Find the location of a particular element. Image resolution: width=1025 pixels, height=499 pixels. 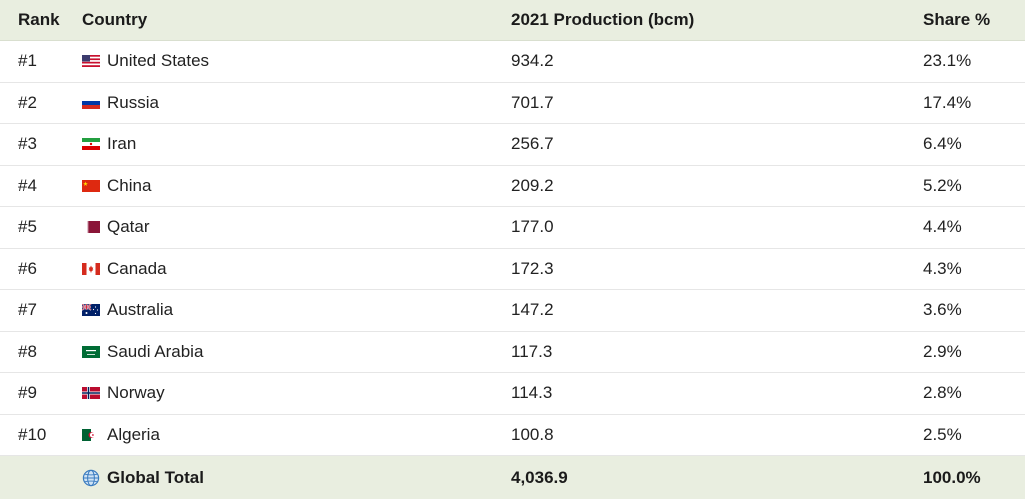

country-cell-text: Iran is located at coordinates (122, 144).